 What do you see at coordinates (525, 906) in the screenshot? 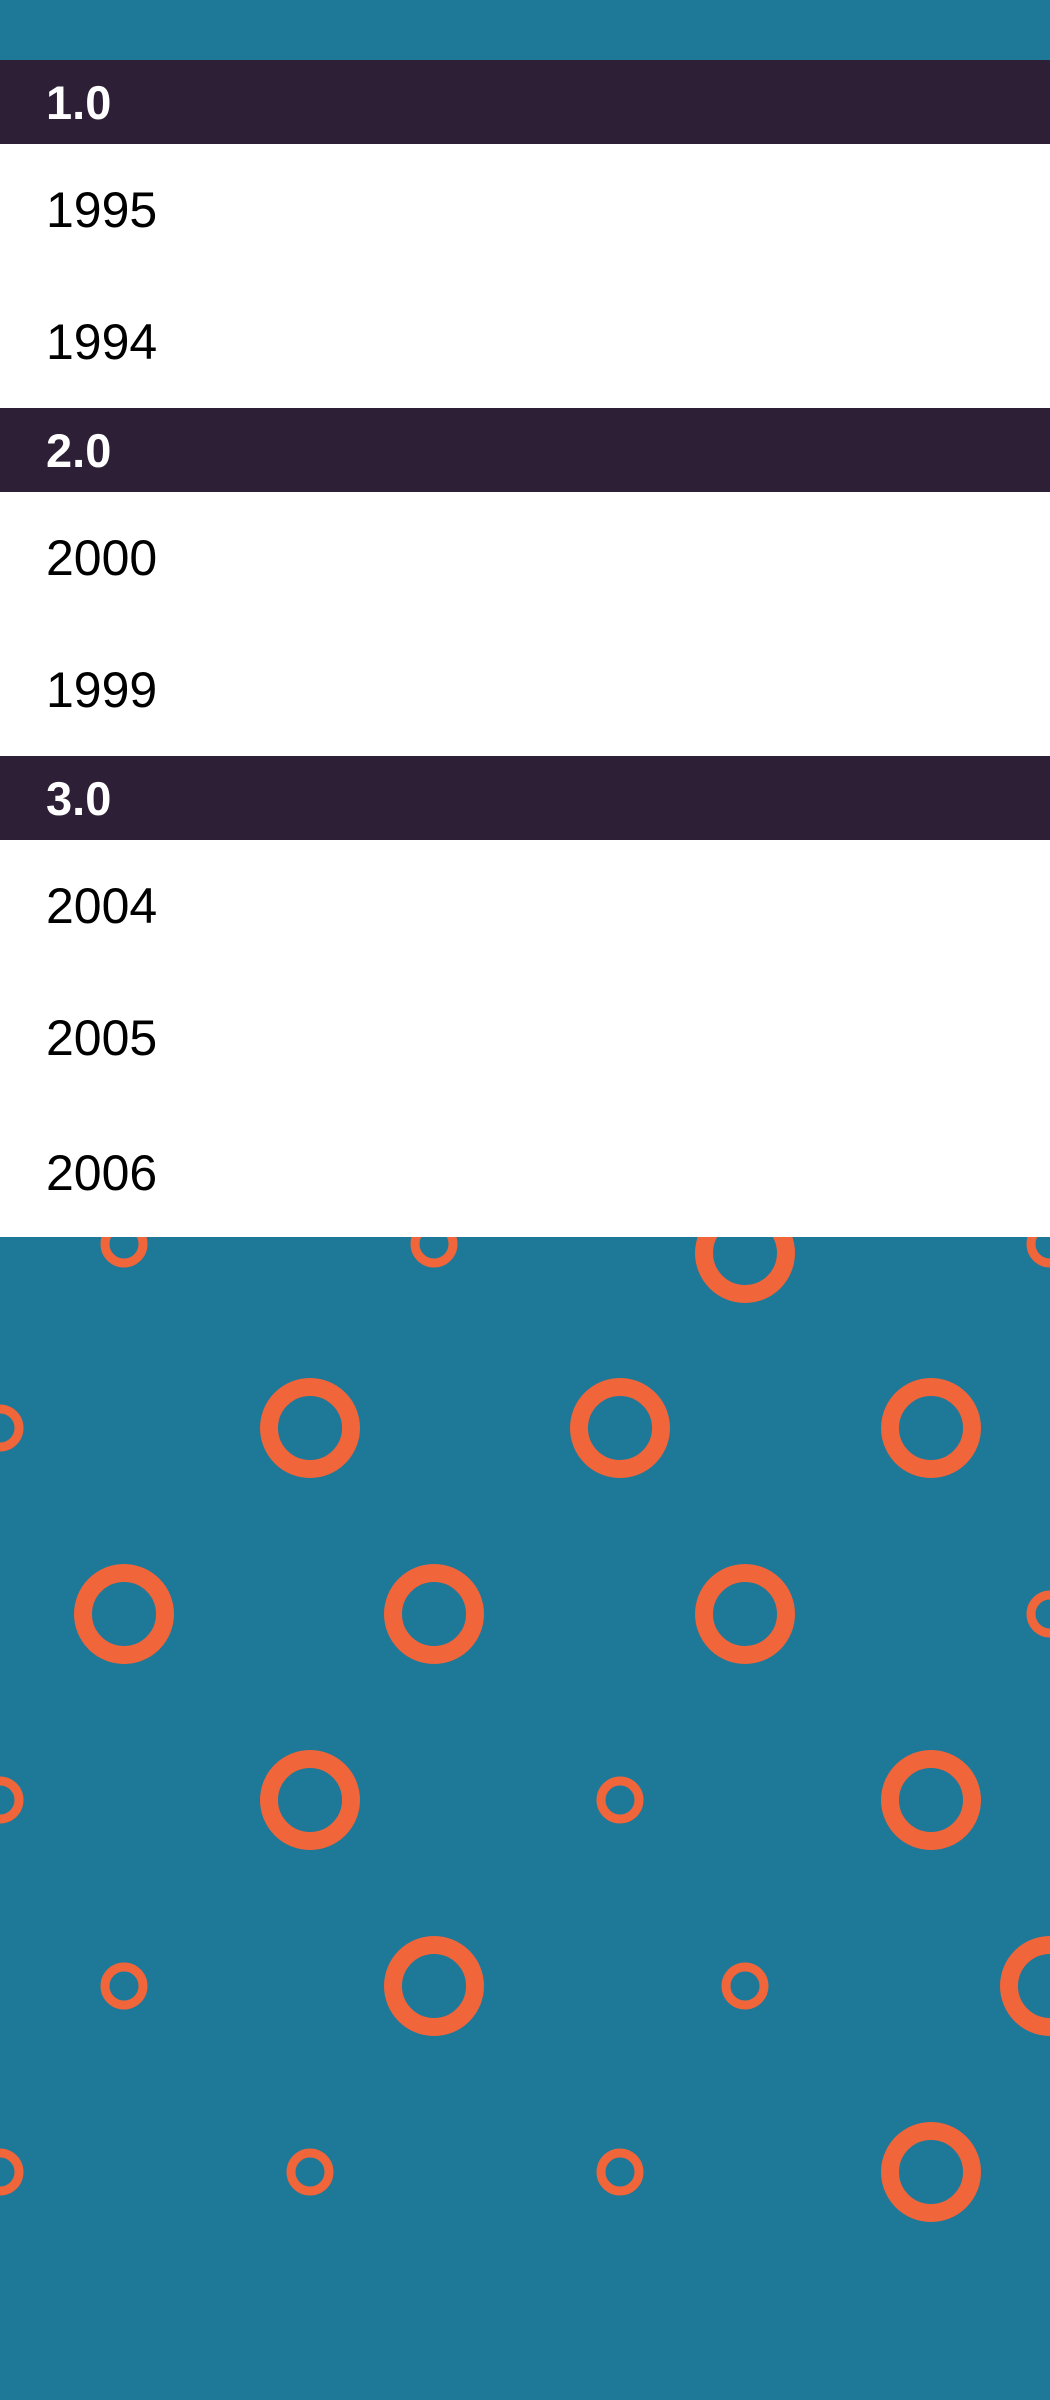
I see `list-item-2004: 2004` at bounding box center [525, 906].